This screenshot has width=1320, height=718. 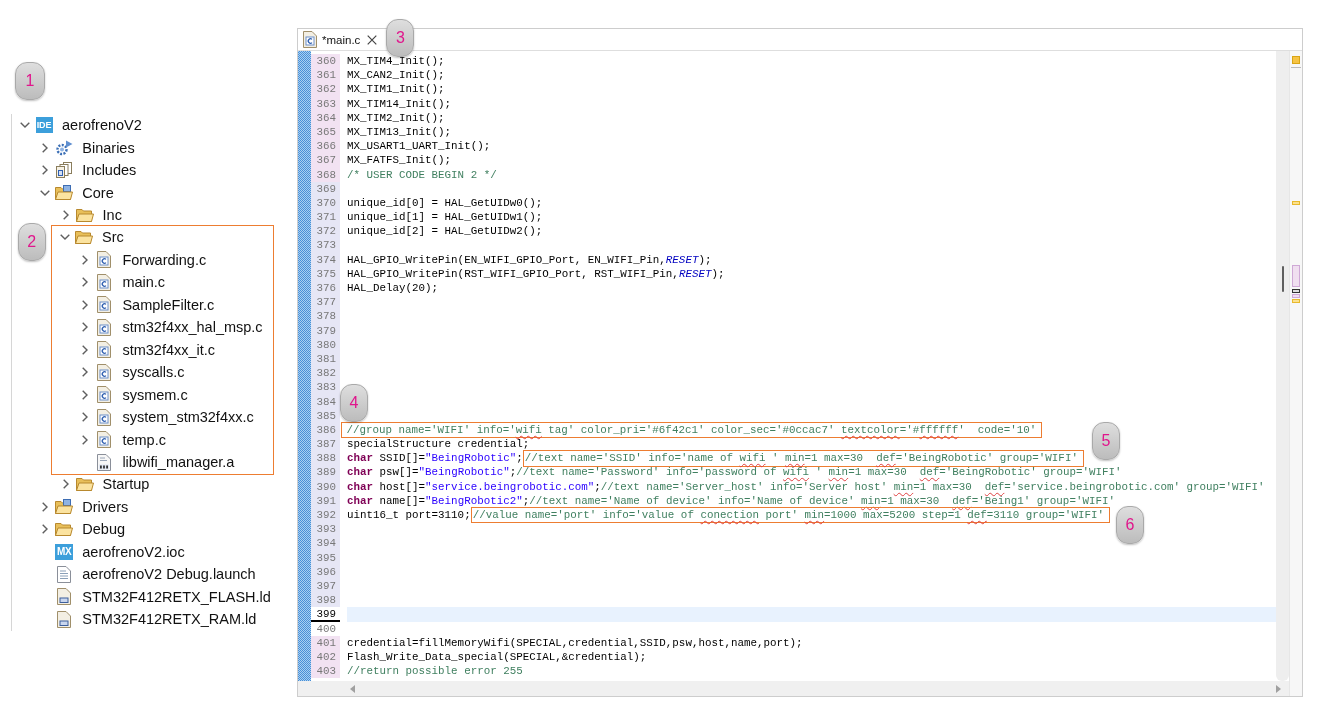 What do you see at coordinates (497, 657) in the screenshot?
I see `code-line: Flash_Write_Data_special(SPECIAL,&credential);` at bounding box center [497, 657].